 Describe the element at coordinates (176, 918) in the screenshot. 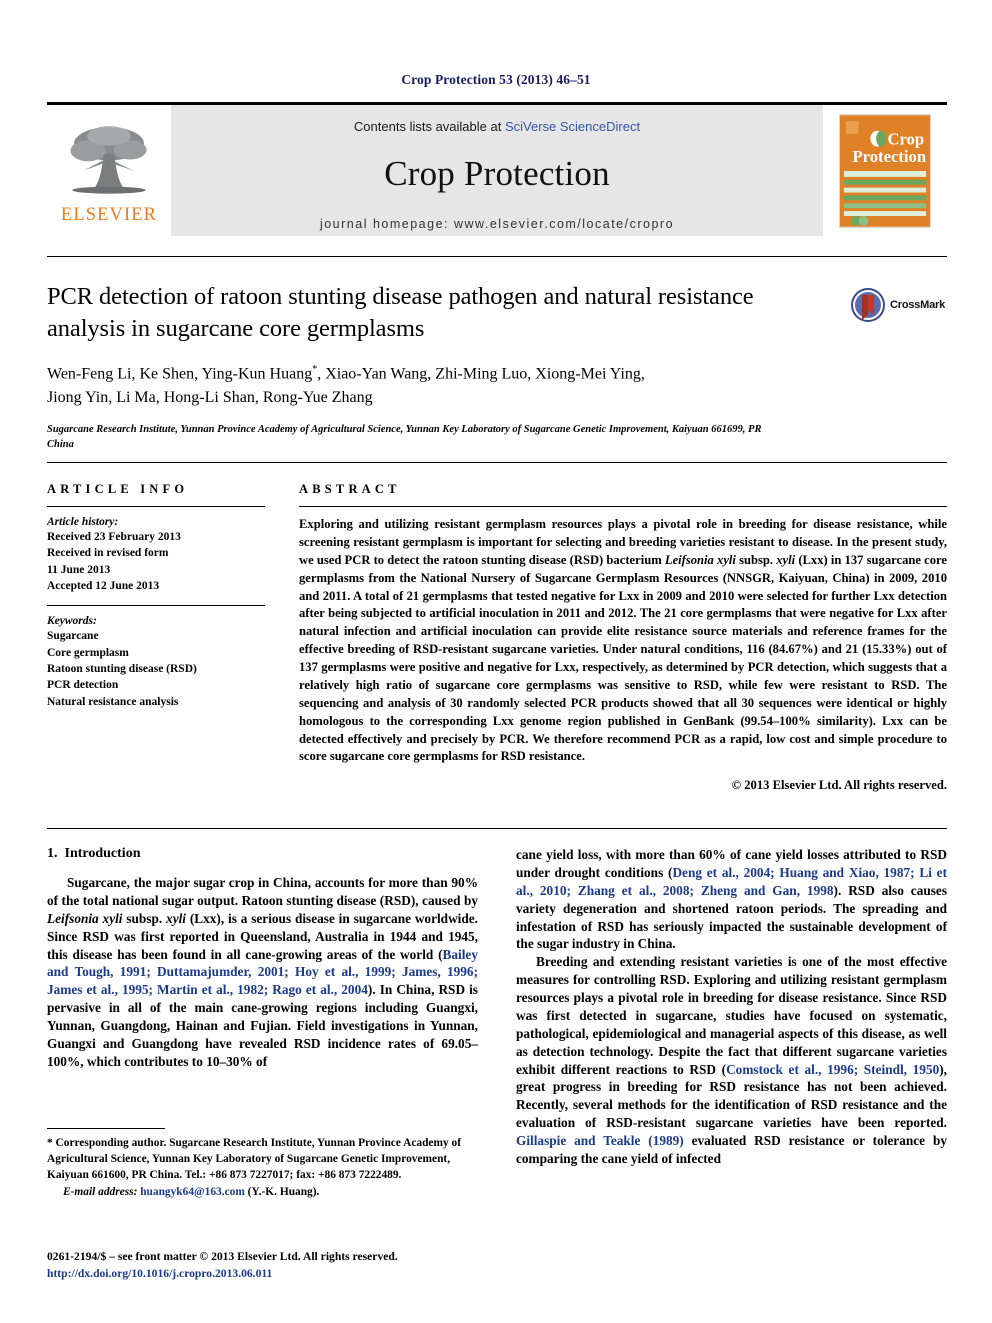

I see `p1-italic-2: xyli` at that location.